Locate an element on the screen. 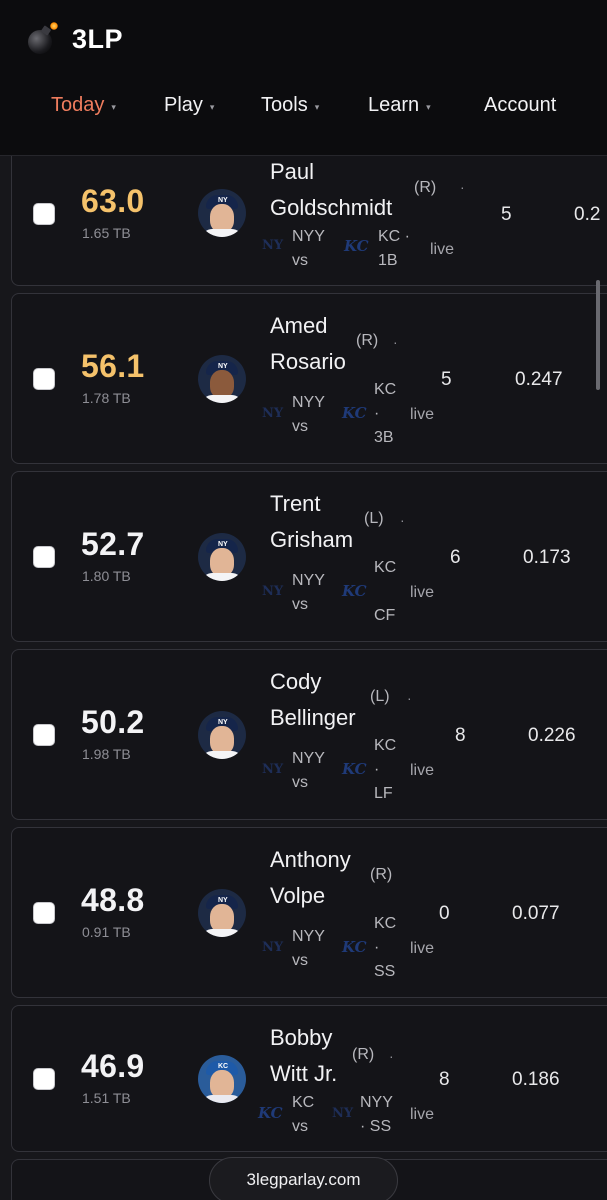 The image size is (607, 1200). position: 3B is located at coordinates (384, 437).